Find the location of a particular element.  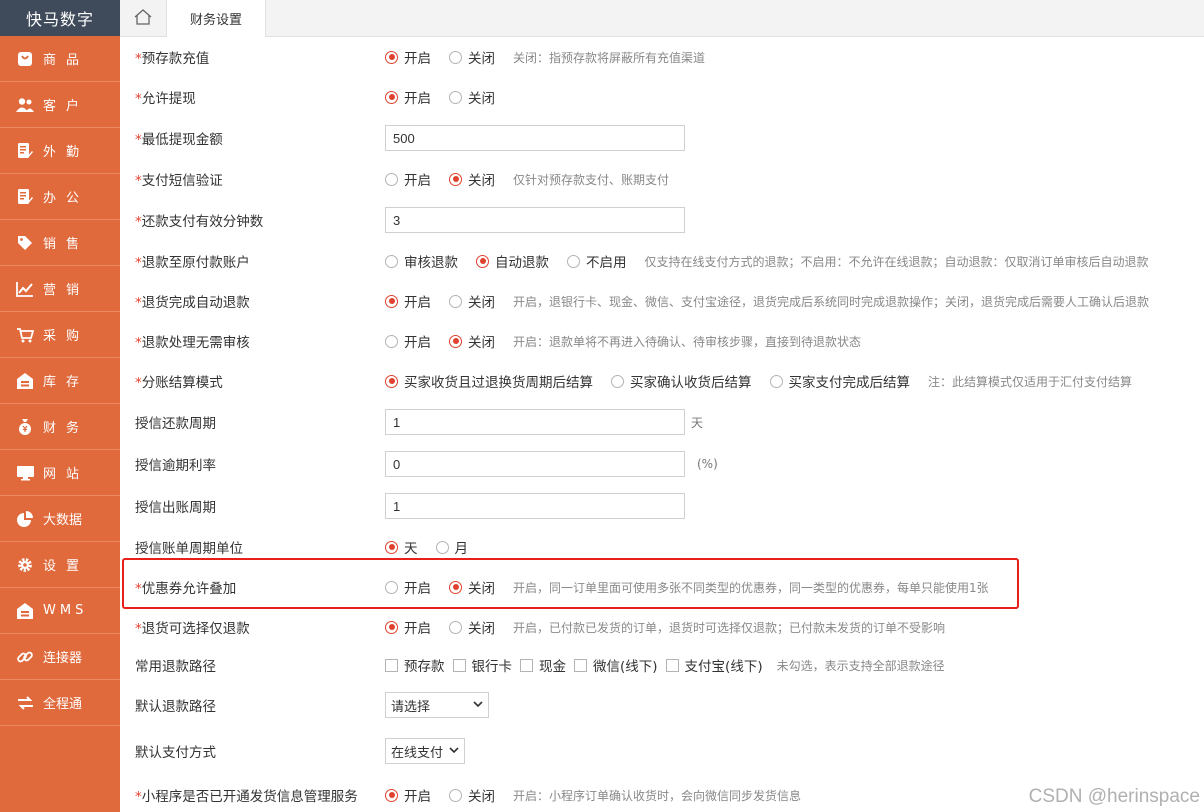

sidebar-item-customers: 客户 is located at coordinates (60, 105).